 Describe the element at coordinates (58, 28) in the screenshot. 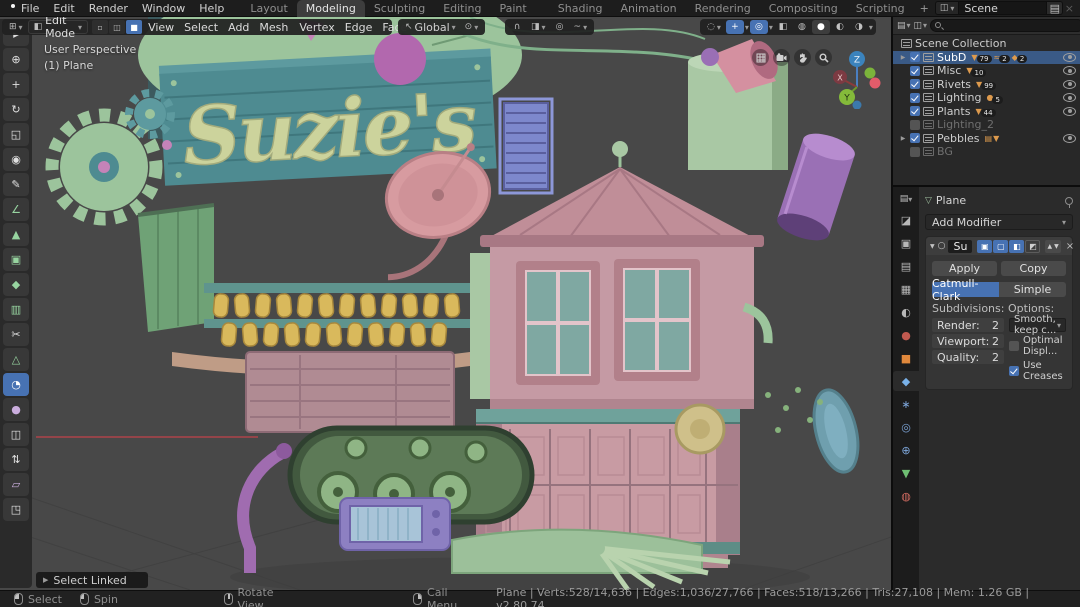

I see `mode-select: ◧ Edit Mode ▾` at that location.